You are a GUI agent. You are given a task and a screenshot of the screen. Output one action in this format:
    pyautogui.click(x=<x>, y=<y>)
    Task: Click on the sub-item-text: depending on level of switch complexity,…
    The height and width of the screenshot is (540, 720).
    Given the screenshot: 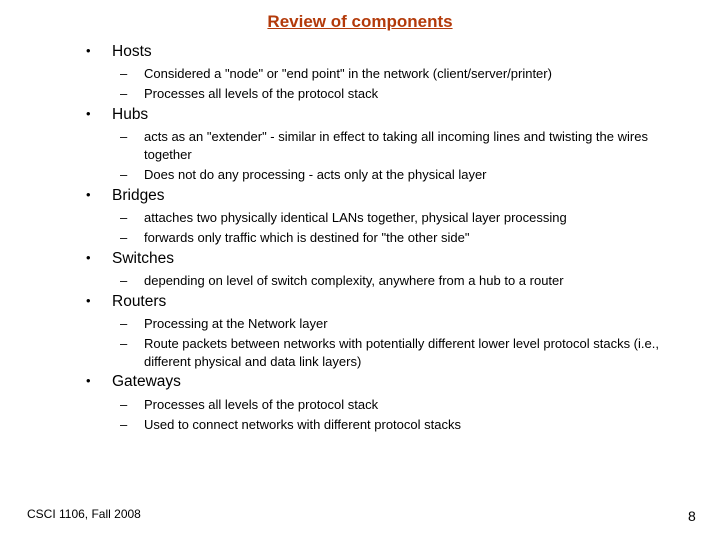 What is the action you would take?
    pyautogui.click(x=354, y=280)
    